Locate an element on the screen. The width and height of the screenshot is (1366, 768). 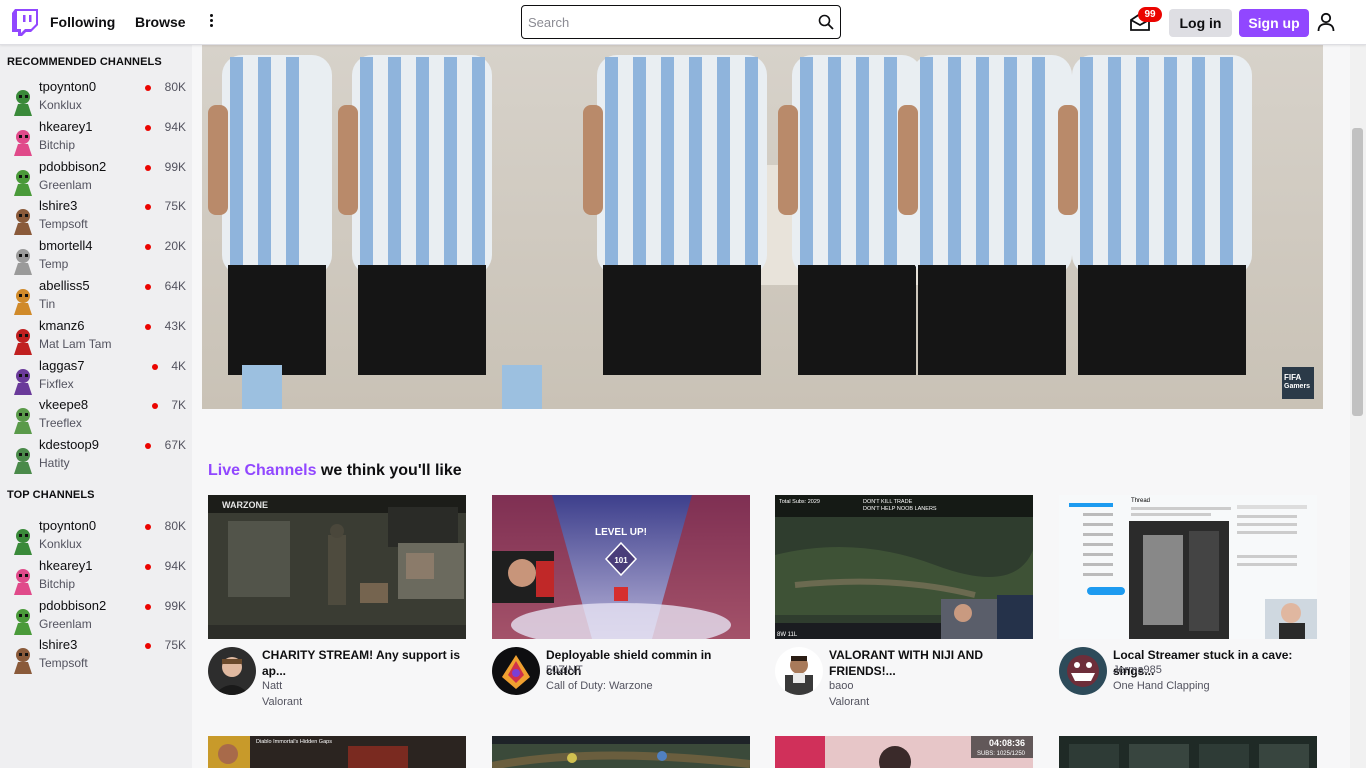
svg-text: 04:08:36 is located at coordinates (1007, 743).